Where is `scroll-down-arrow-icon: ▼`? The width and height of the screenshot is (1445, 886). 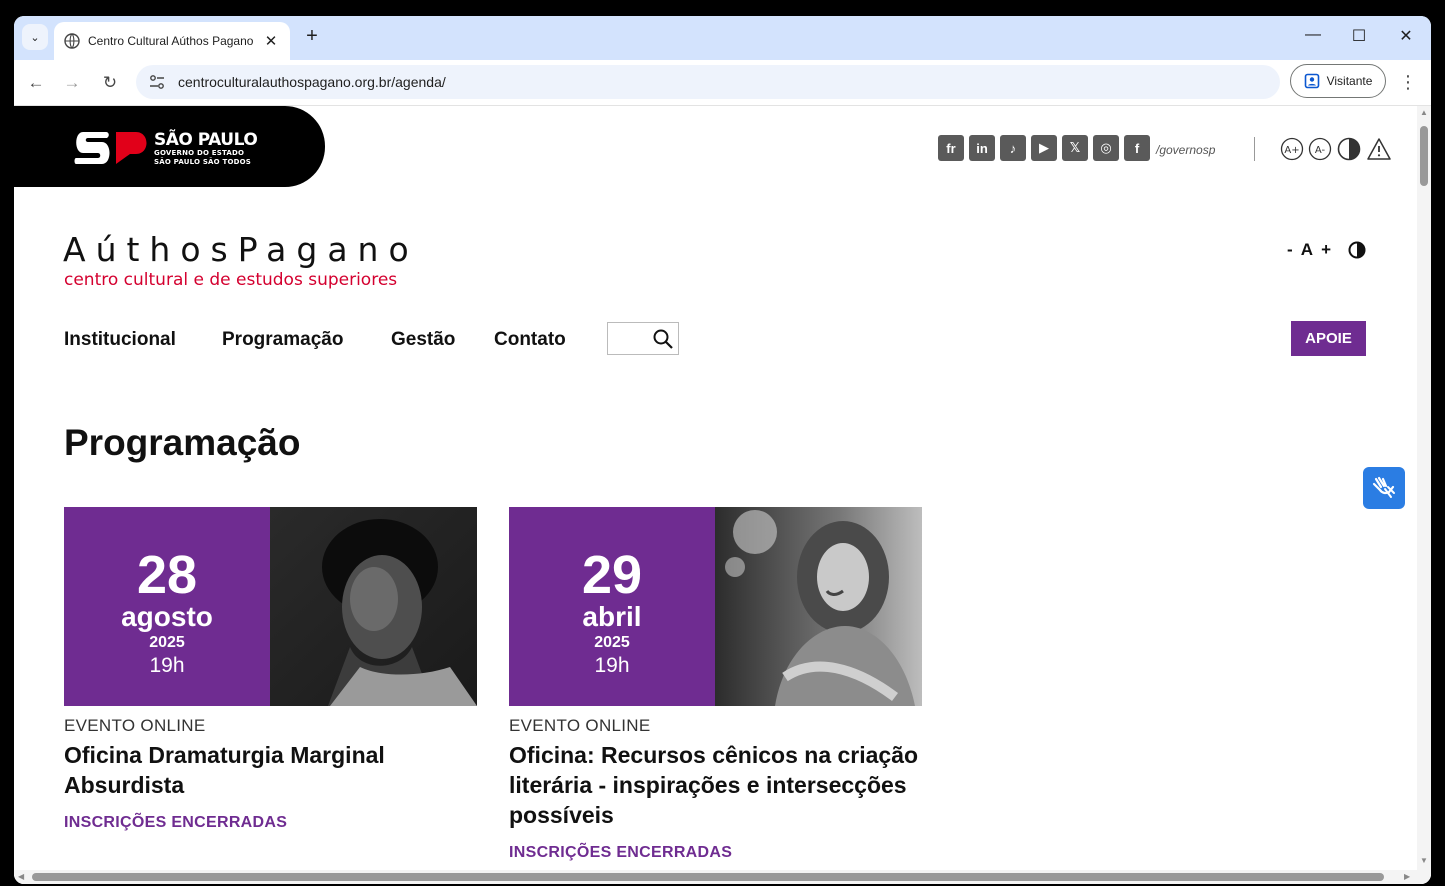 scroll-down-arrow-icon: ▼ is located at coordinates (1424, 860).